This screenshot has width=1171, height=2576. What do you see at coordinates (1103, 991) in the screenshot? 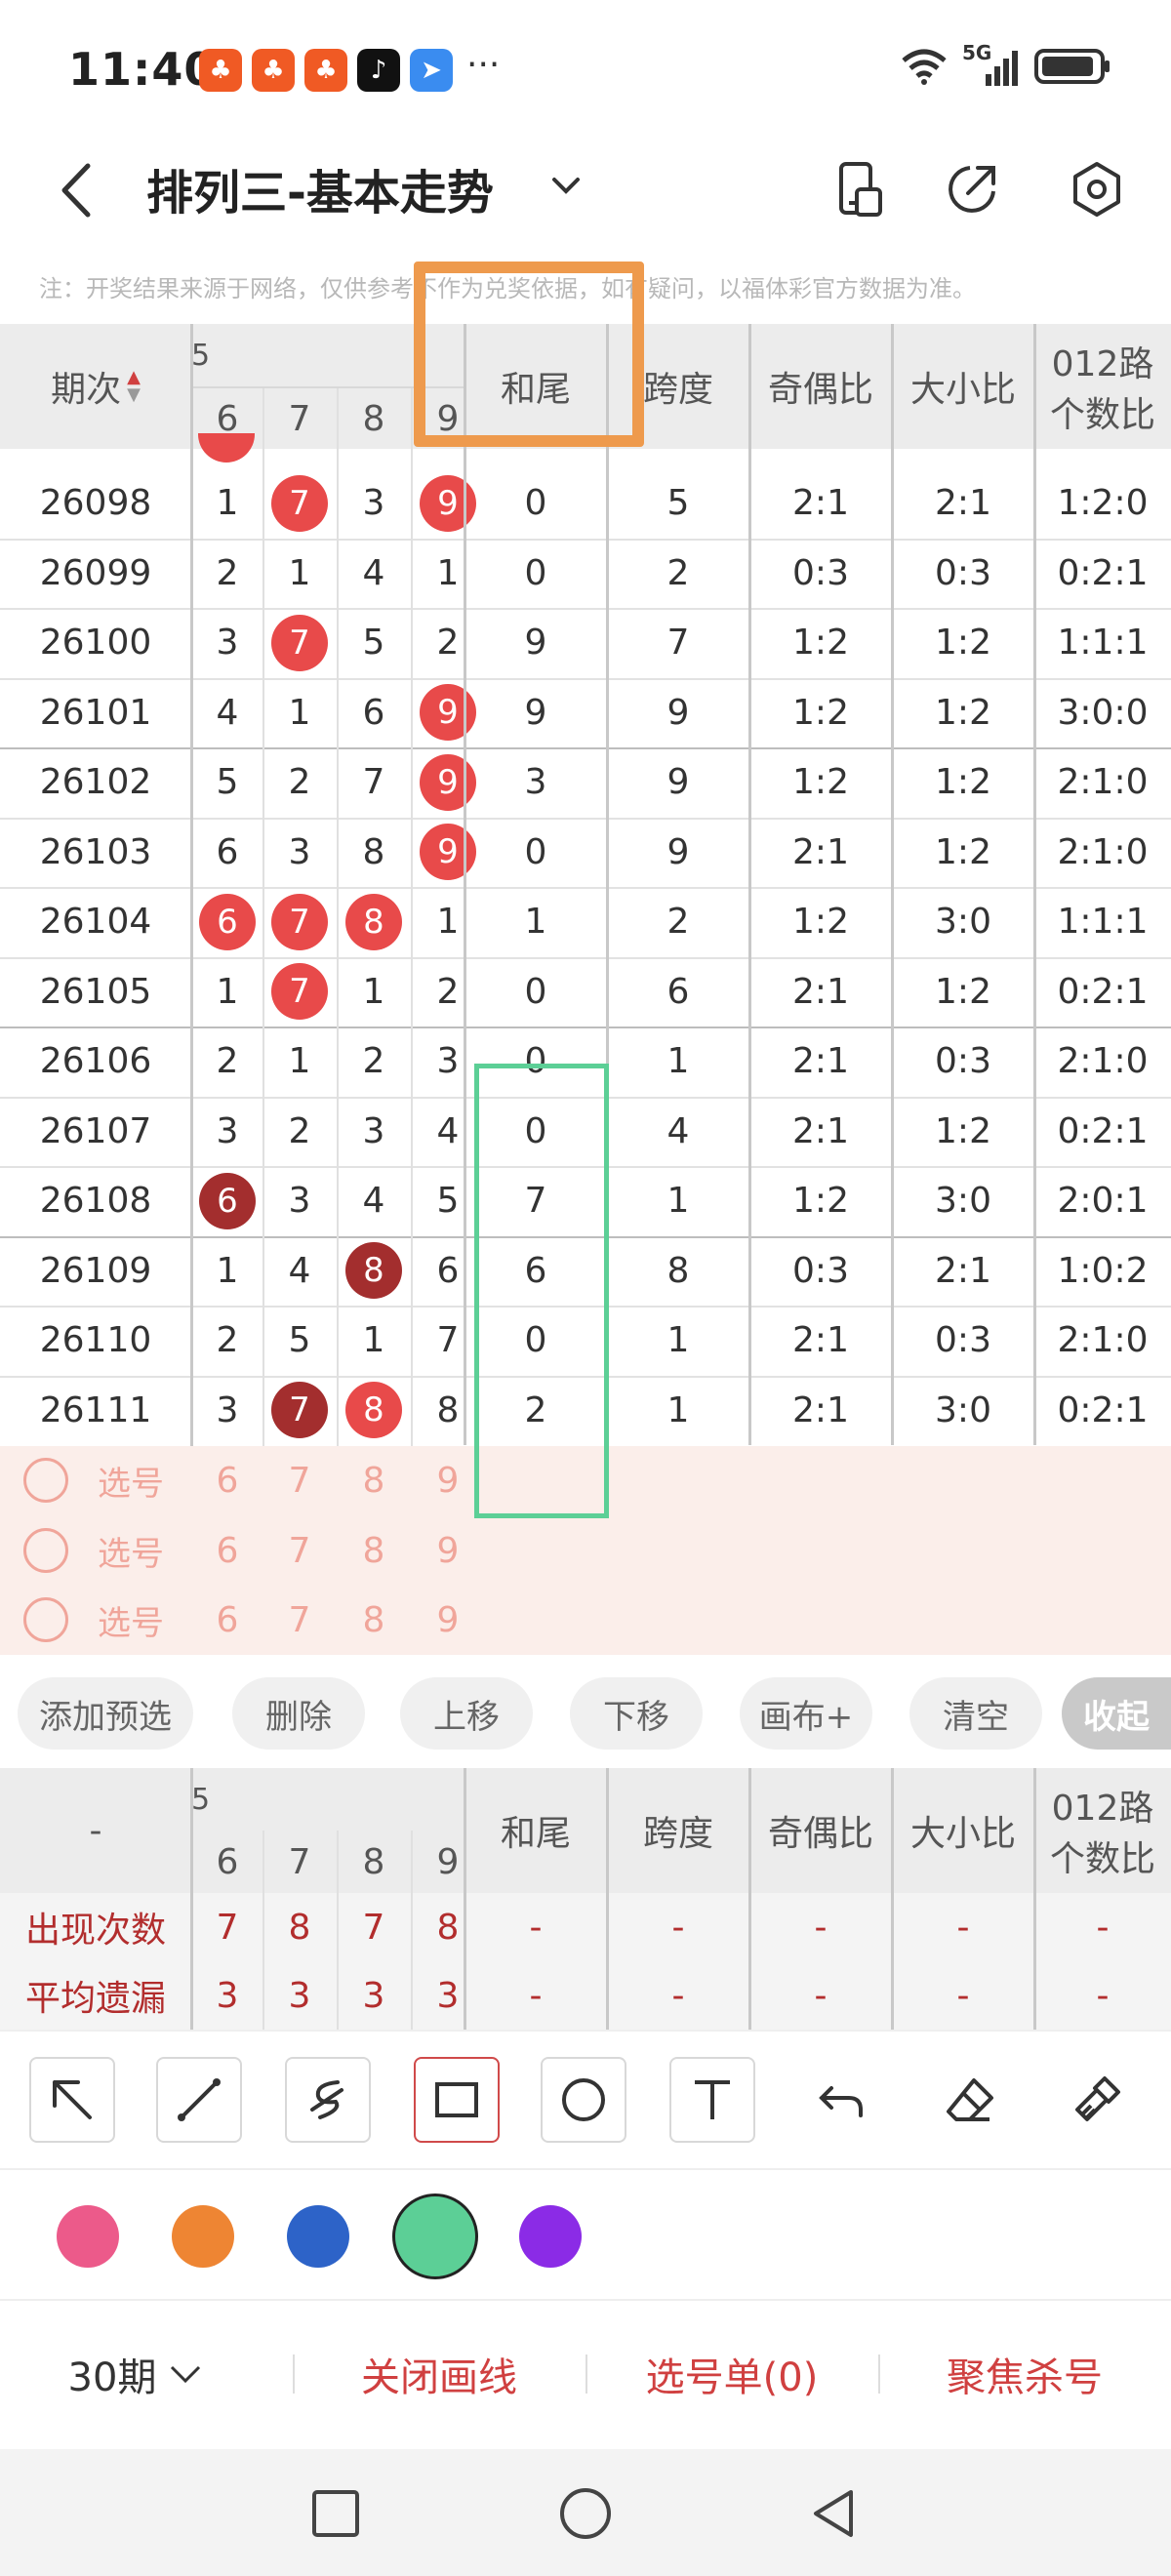
I see `r012-cell: 0:2:1` at bounding box center [1103, 991].